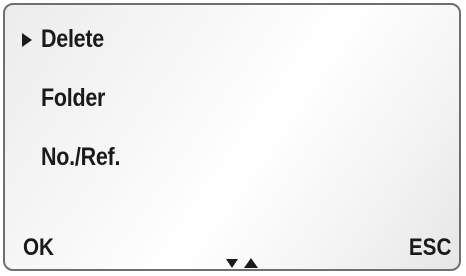 This screenshot has width=466, height=276. What do you see at coordinates (80, 157) in the screenshot?
I see `menu-item-no-ref: No./Ref.` at bounding box center [80, 157].